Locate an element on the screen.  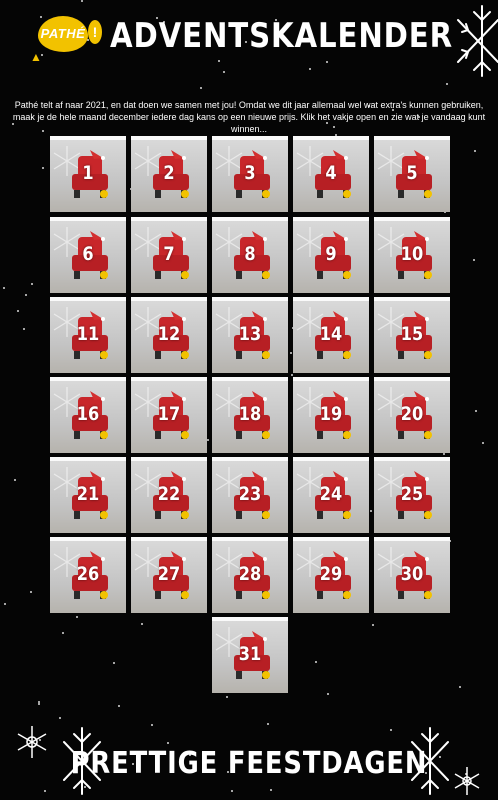
calendar-day-number: 16 is located at coordinates (88, 414).